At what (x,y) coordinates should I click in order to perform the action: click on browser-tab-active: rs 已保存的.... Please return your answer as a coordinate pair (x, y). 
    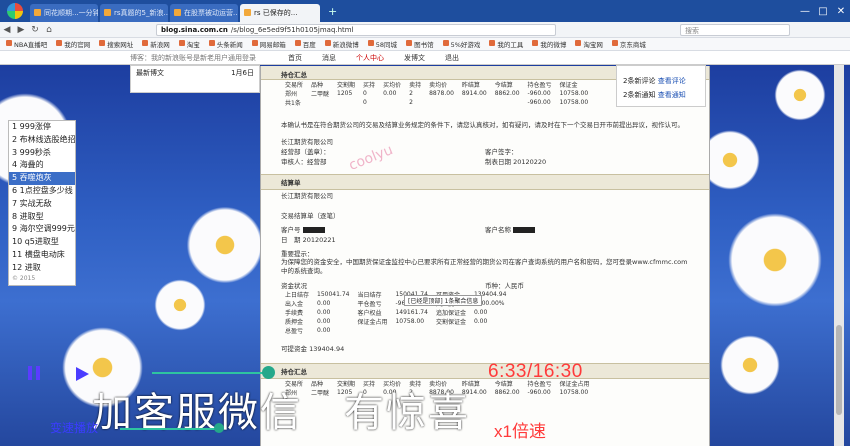
    Looking at the image, I should click on (280, 13).